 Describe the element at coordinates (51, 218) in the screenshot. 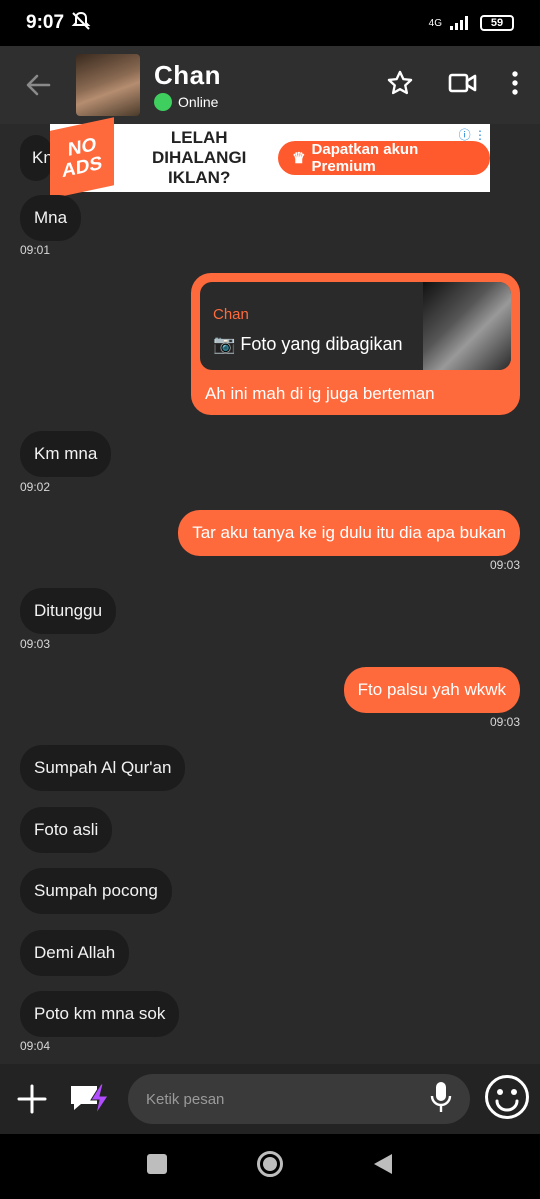

I see `message-incoming: Mna` at that location.